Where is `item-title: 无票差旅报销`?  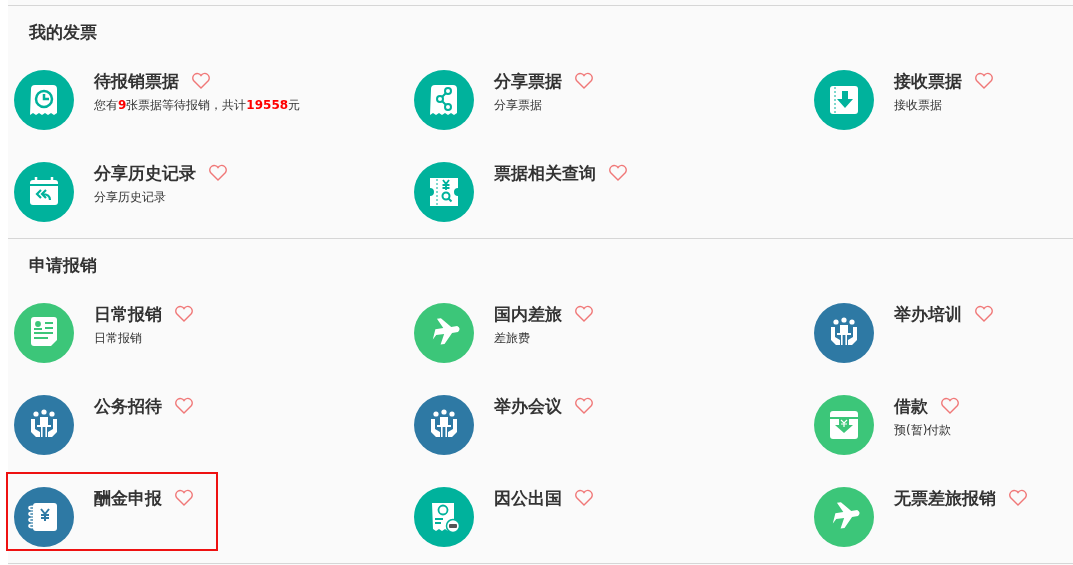 item-title: 无票差旅报销 is located at coordinates (945, 498).